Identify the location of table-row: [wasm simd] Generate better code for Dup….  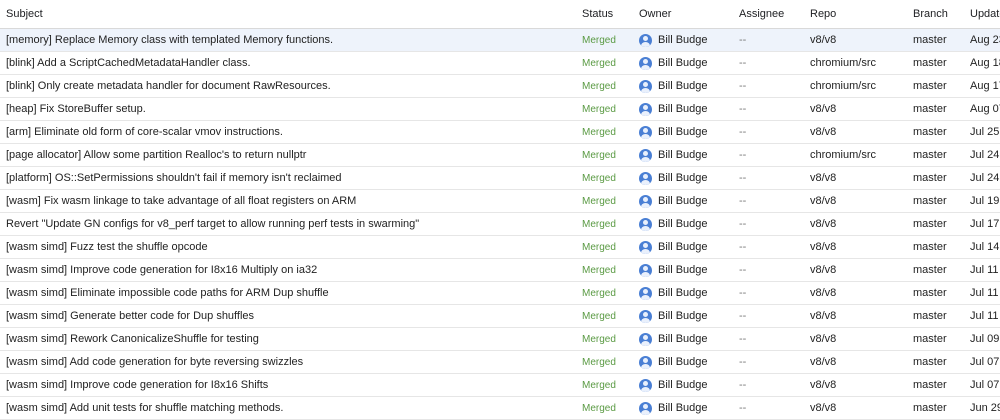
(500, 316).